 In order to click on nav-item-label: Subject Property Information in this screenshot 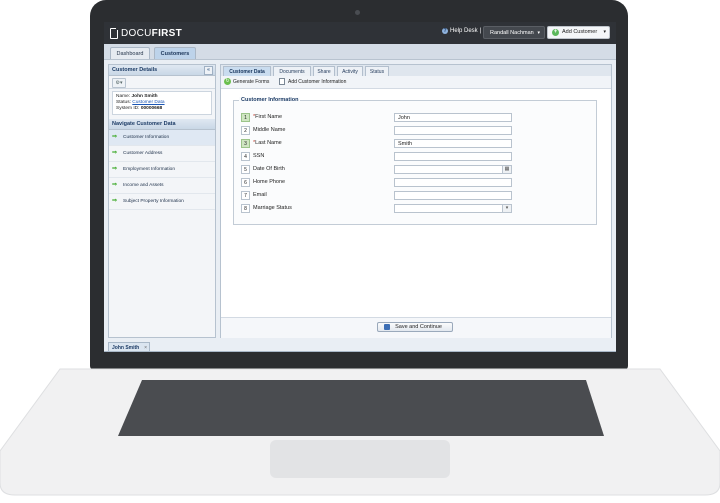, I will do `click(153, 201)`.